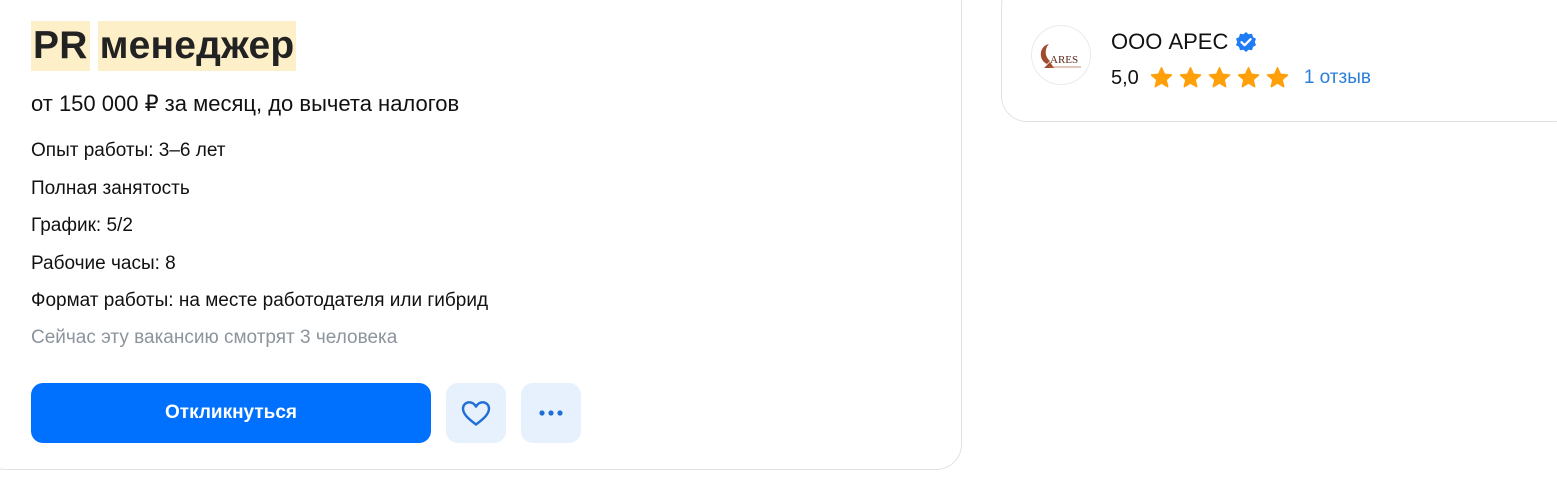  I want to click on company-logo: ARES, so click(1061, 55).